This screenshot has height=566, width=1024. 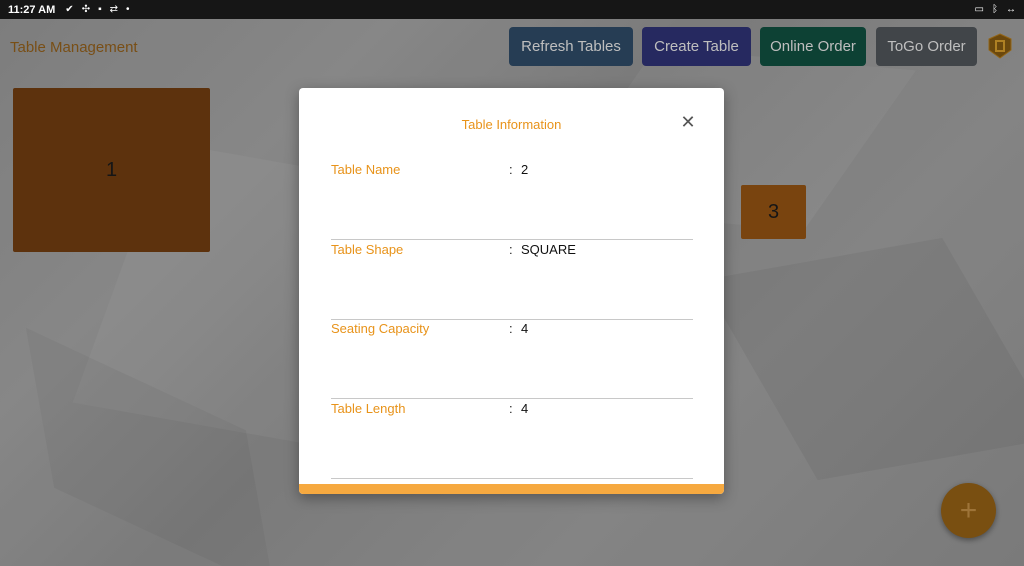 What do you see at coordinates (511, 489) in the screenshot?
I see `dialog-footer-bar` at bounding box center [511, 489].